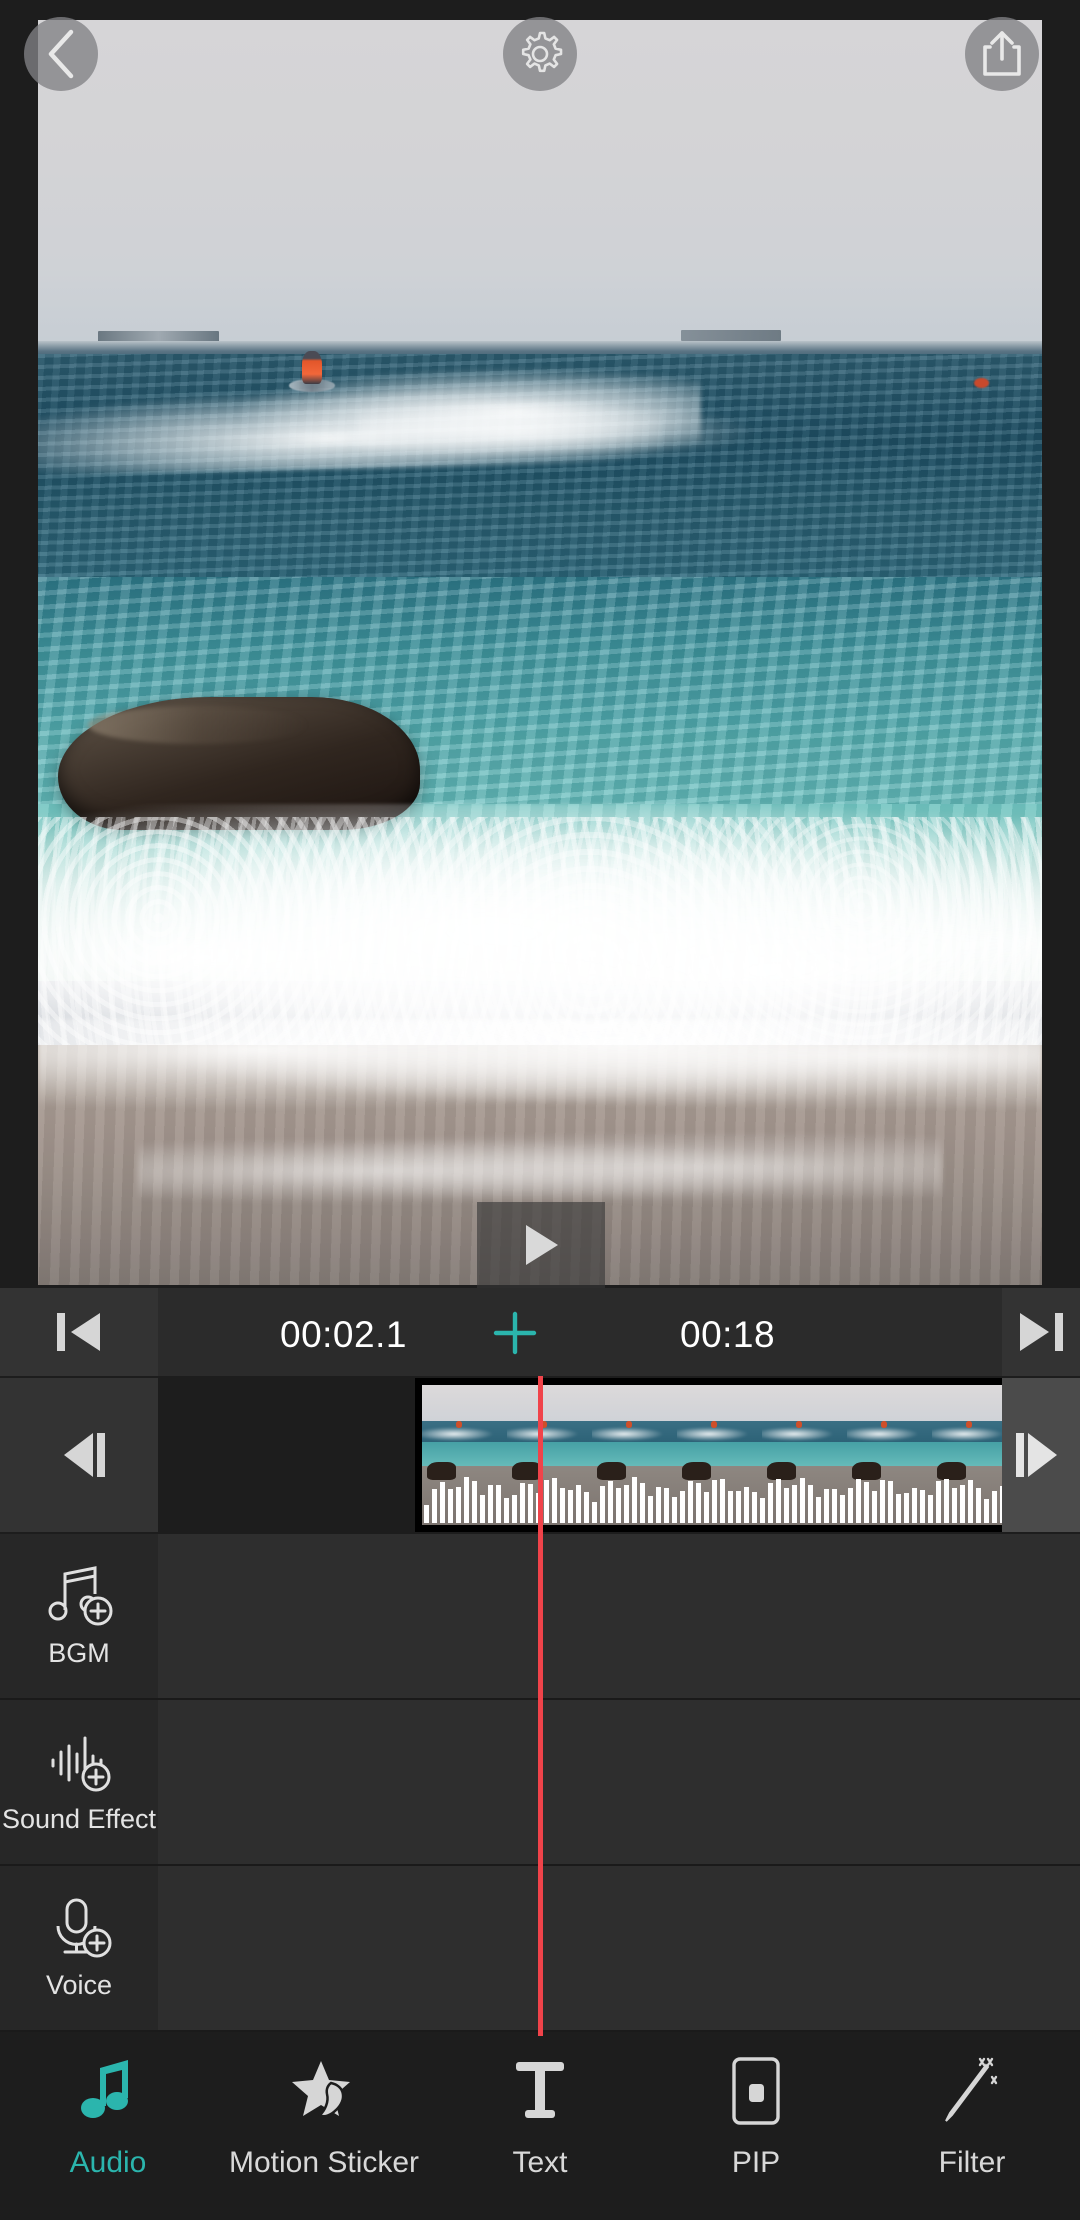 This screenshot has width=1080, height=2220. What do you see at coordinates (730, 335) in the screenshot?
I see `scene-distant-boats-right` at bounding box center [730, 335].